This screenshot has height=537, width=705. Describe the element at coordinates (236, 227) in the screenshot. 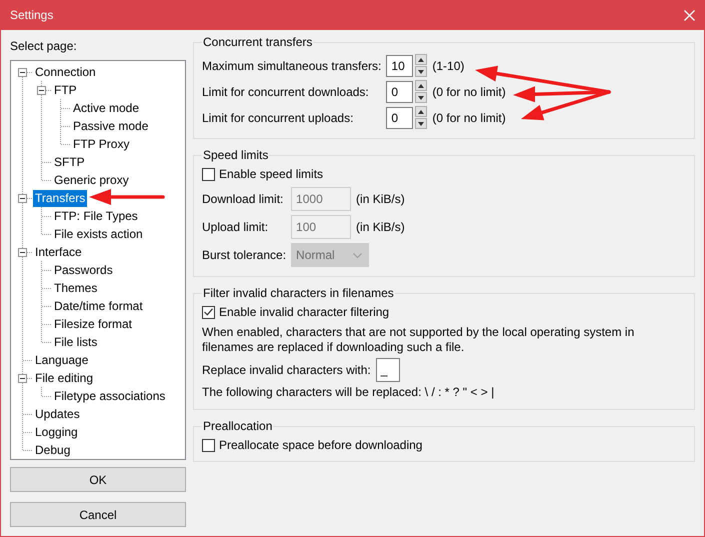

I see `field-label: Upload limit:` at that location.